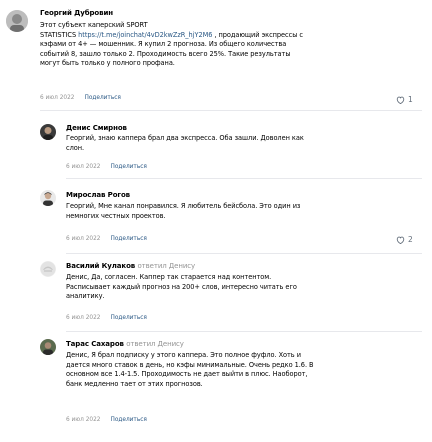 This screenshot has height=442, width=432. I want to click on like-button: 1, so click(404, 99).